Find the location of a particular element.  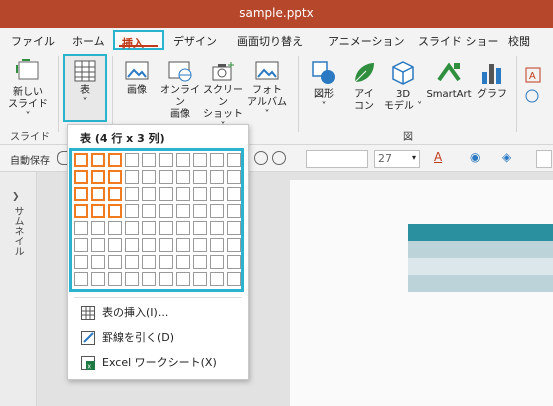

more-box is located at coordinates (544, 159).